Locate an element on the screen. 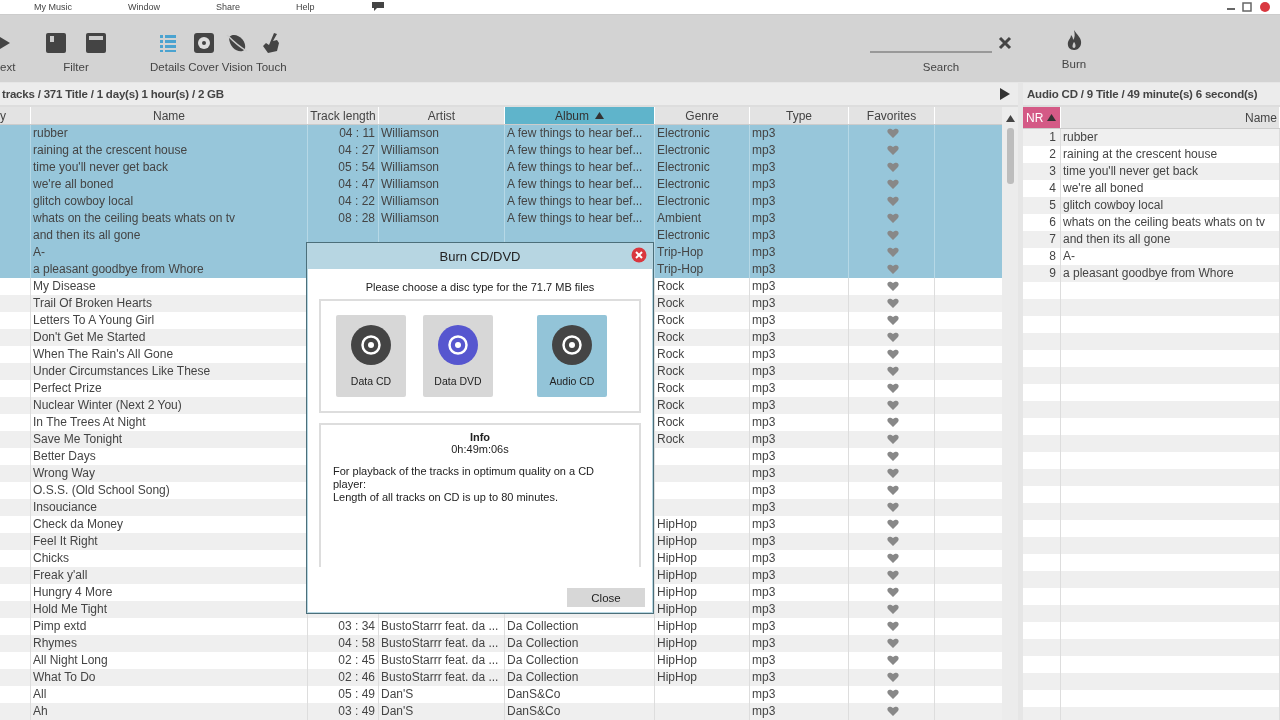 The image size is (1280, 720). search-label: Search is located at coordinates (941, 67).